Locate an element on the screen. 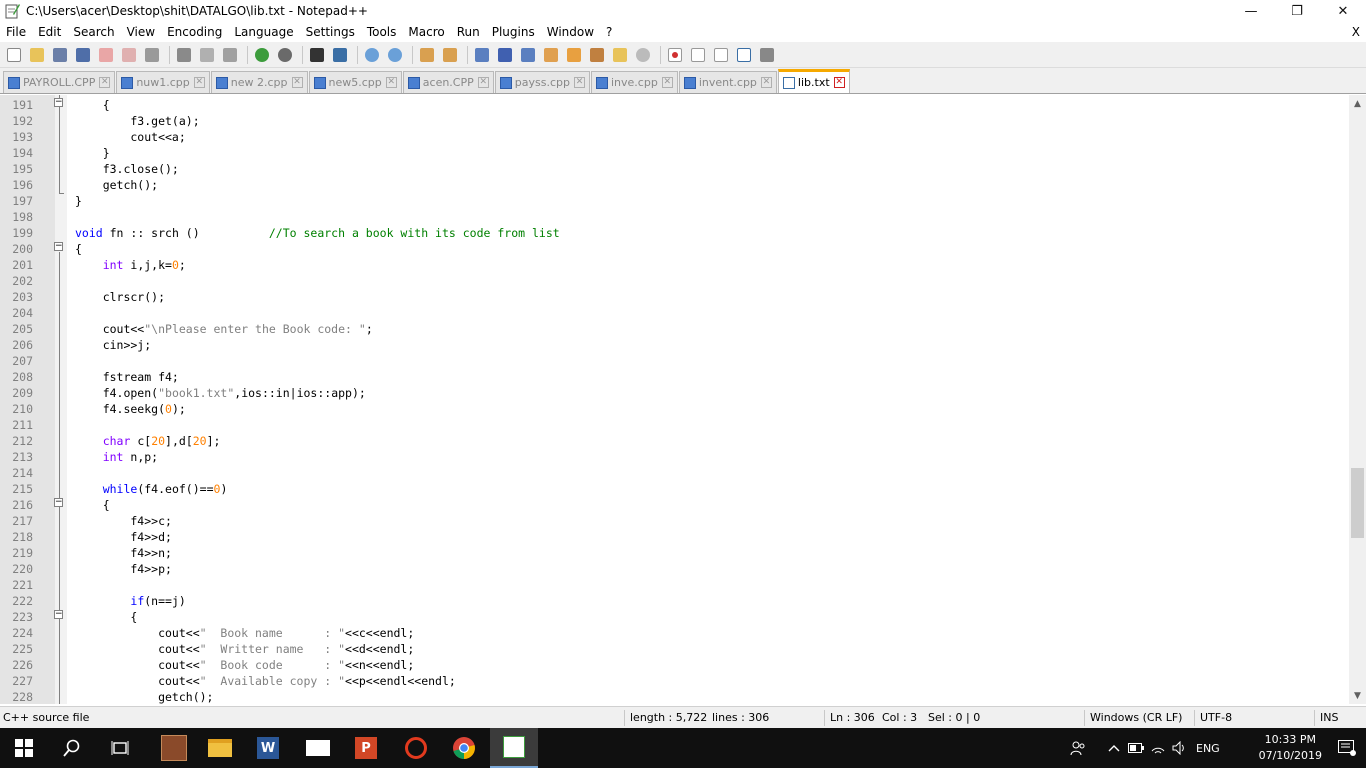  menu-language: Language is located at coordinates (263, 32).